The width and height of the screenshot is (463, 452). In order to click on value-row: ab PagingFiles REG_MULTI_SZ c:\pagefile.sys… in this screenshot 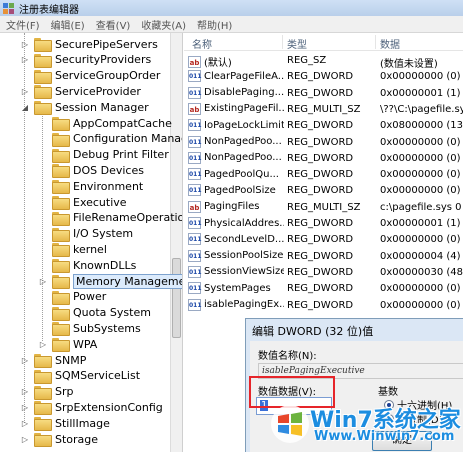, I will do `click(323, 208)`.